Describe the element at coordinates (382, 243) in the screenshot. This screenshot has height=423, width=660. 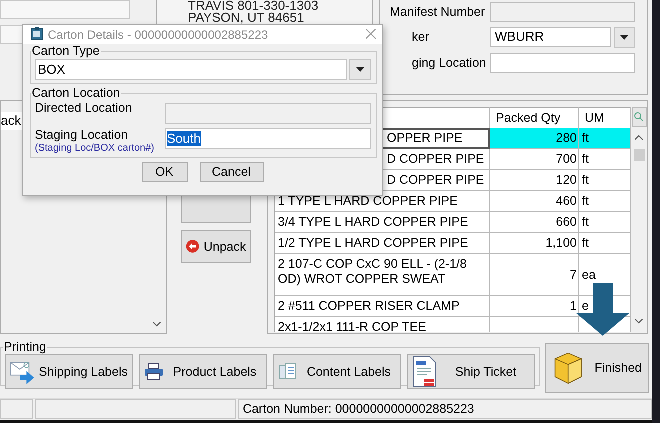
I see `table-cell: 1/2 TYPE L HARD COPPER PIPE` at that location.